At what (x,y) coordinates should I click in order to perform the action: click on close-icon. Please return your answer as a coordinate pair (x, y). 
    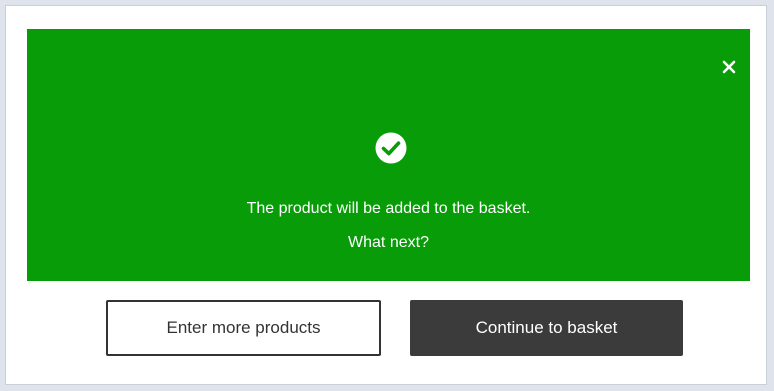
    Looking at the image, I should click on (729, 67).